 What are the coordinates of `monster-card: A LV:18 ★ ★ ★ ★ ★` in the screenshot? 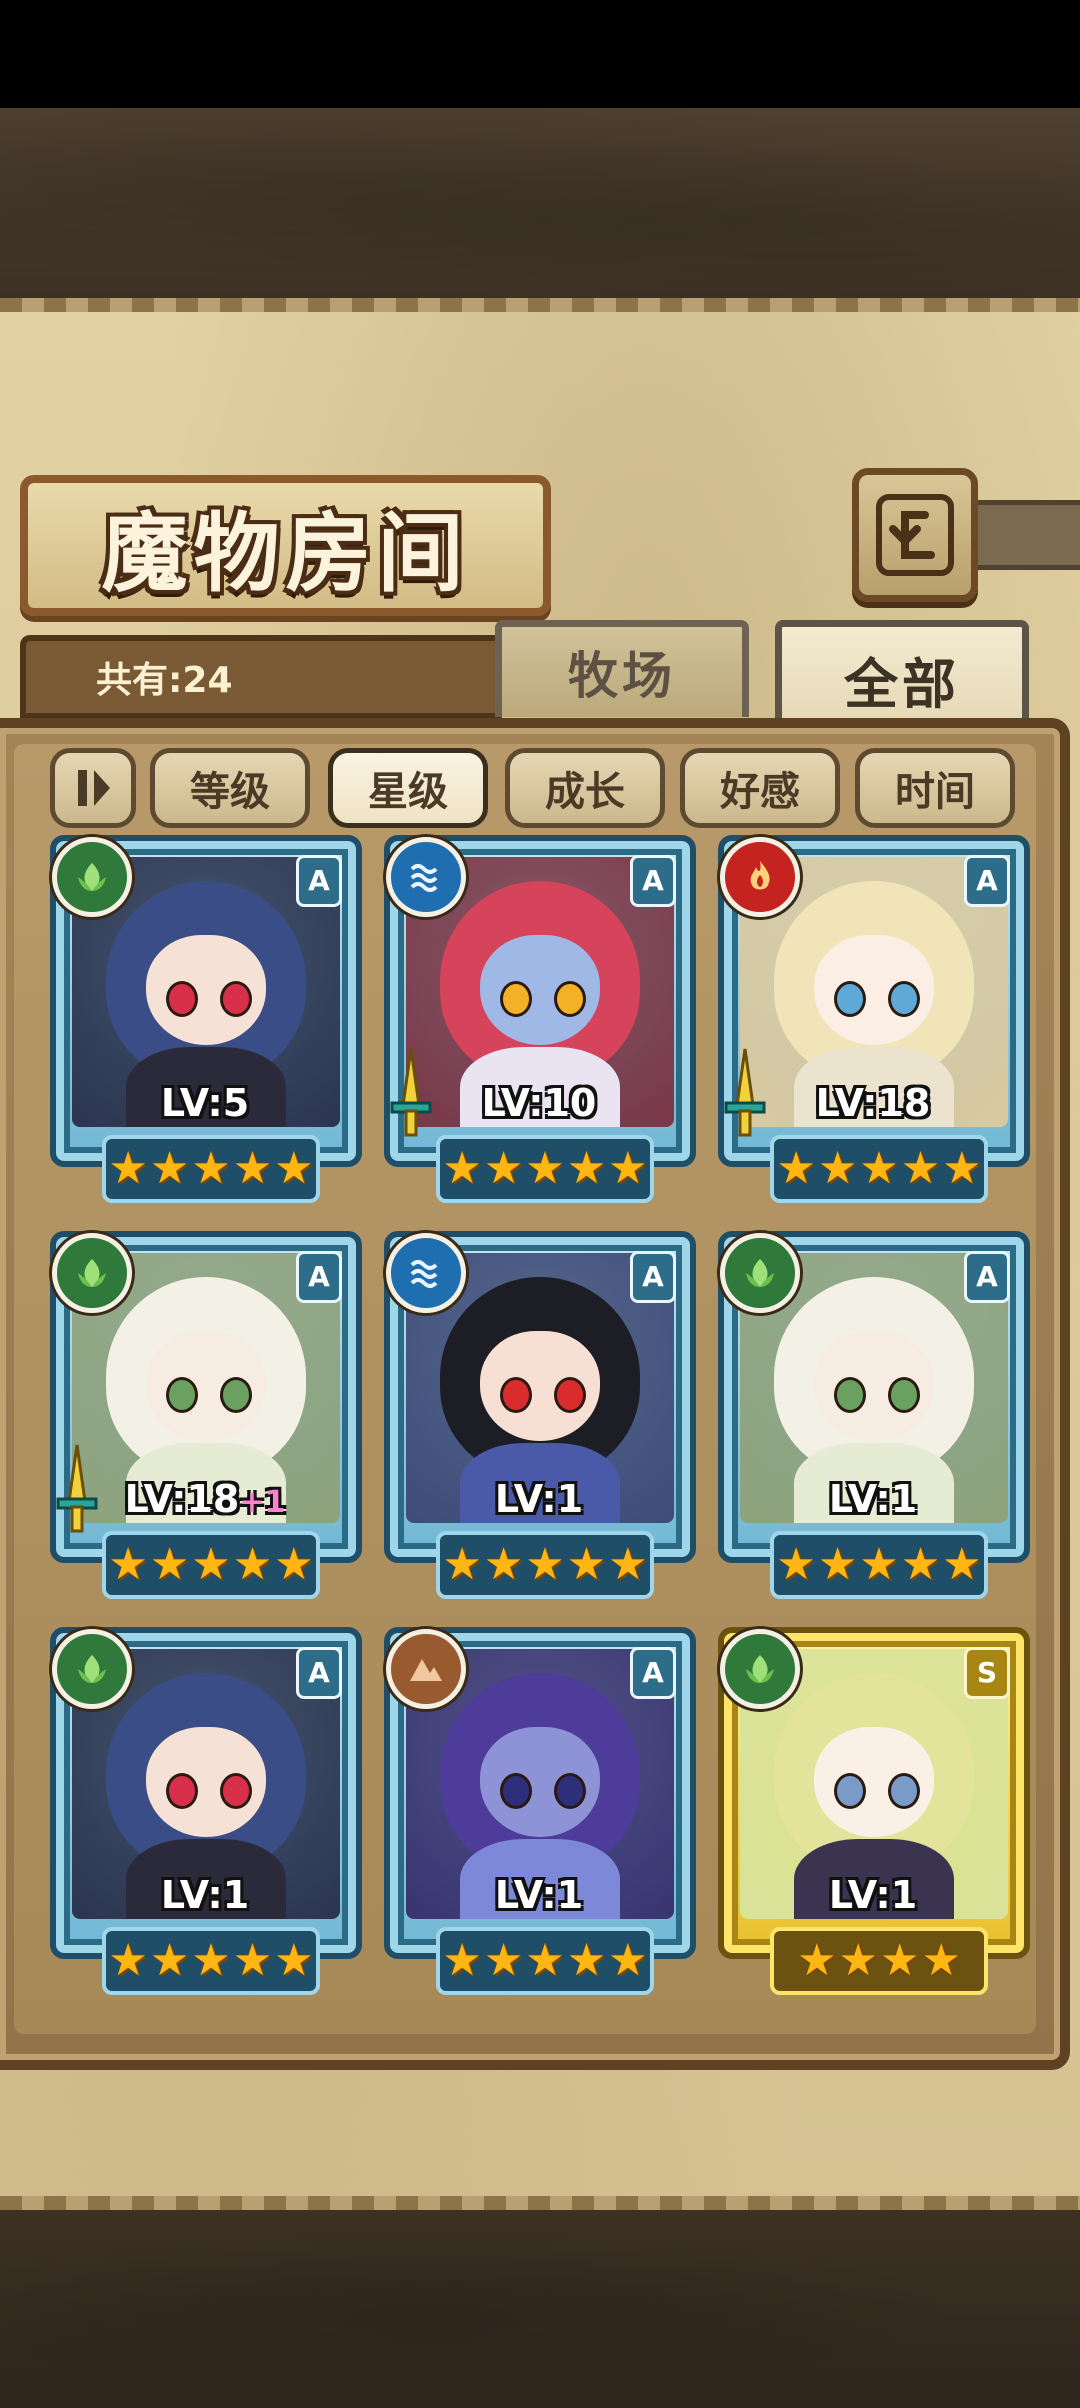 It's located at (874, 1019).